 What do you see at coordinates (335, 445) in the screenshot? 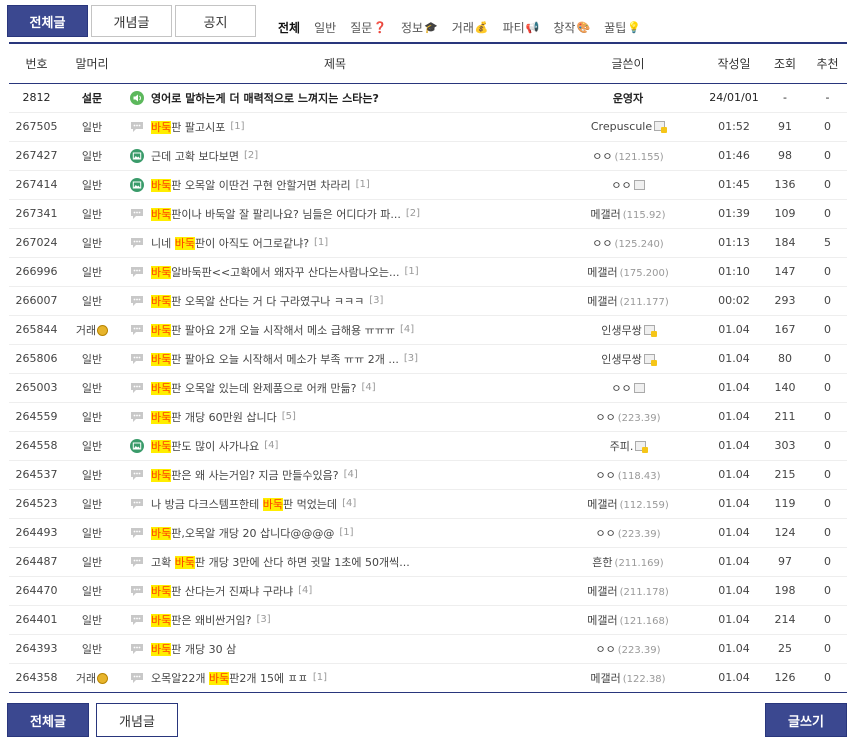
I see `post-title-cell: 바둑판도 많이 사가나요 [4]` at bounding box center [335, 445].